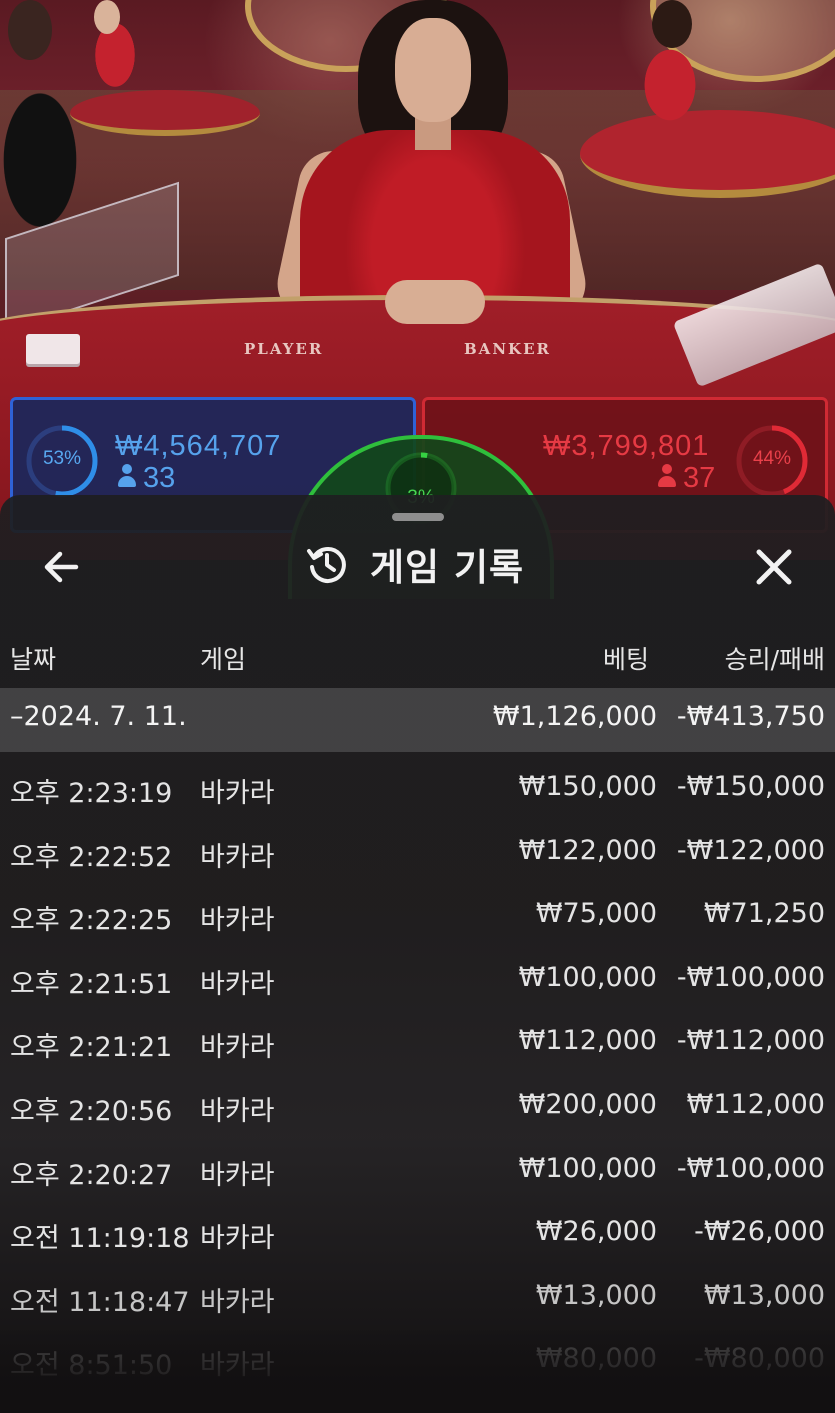 The width and height of the screenshot is (835, 1413). Describe the element at coordinates (417, 1363) in the screenshot. I see `history-row: 오전 8:51:50 바카라 ₩80,000 -₩80,000` at that location.